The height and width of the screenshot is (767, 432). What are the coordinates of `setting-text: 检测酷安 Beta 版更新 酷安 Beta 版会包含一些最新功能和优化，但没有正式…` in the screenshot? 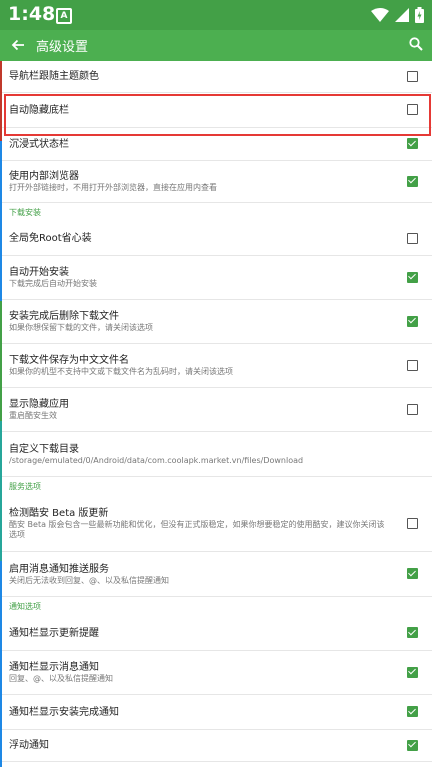 It's located at (198, 523).